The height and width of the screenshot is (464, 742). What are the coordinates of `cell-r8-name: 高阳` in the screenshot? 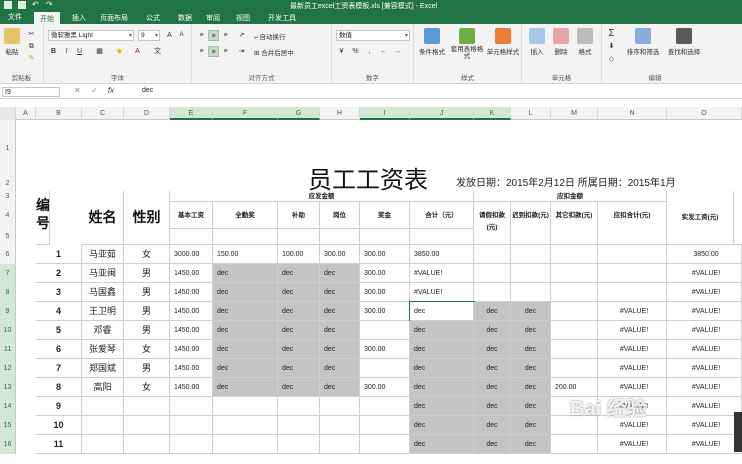 It's located at (103, 387).